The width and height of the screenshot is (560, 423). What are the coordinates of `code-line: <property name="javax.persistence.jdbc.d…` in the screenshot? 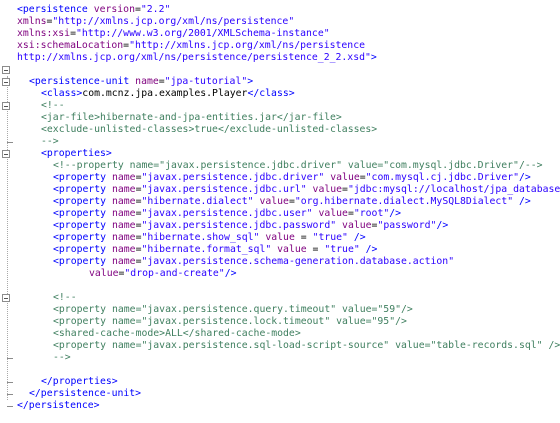 It's located at (292, 178).